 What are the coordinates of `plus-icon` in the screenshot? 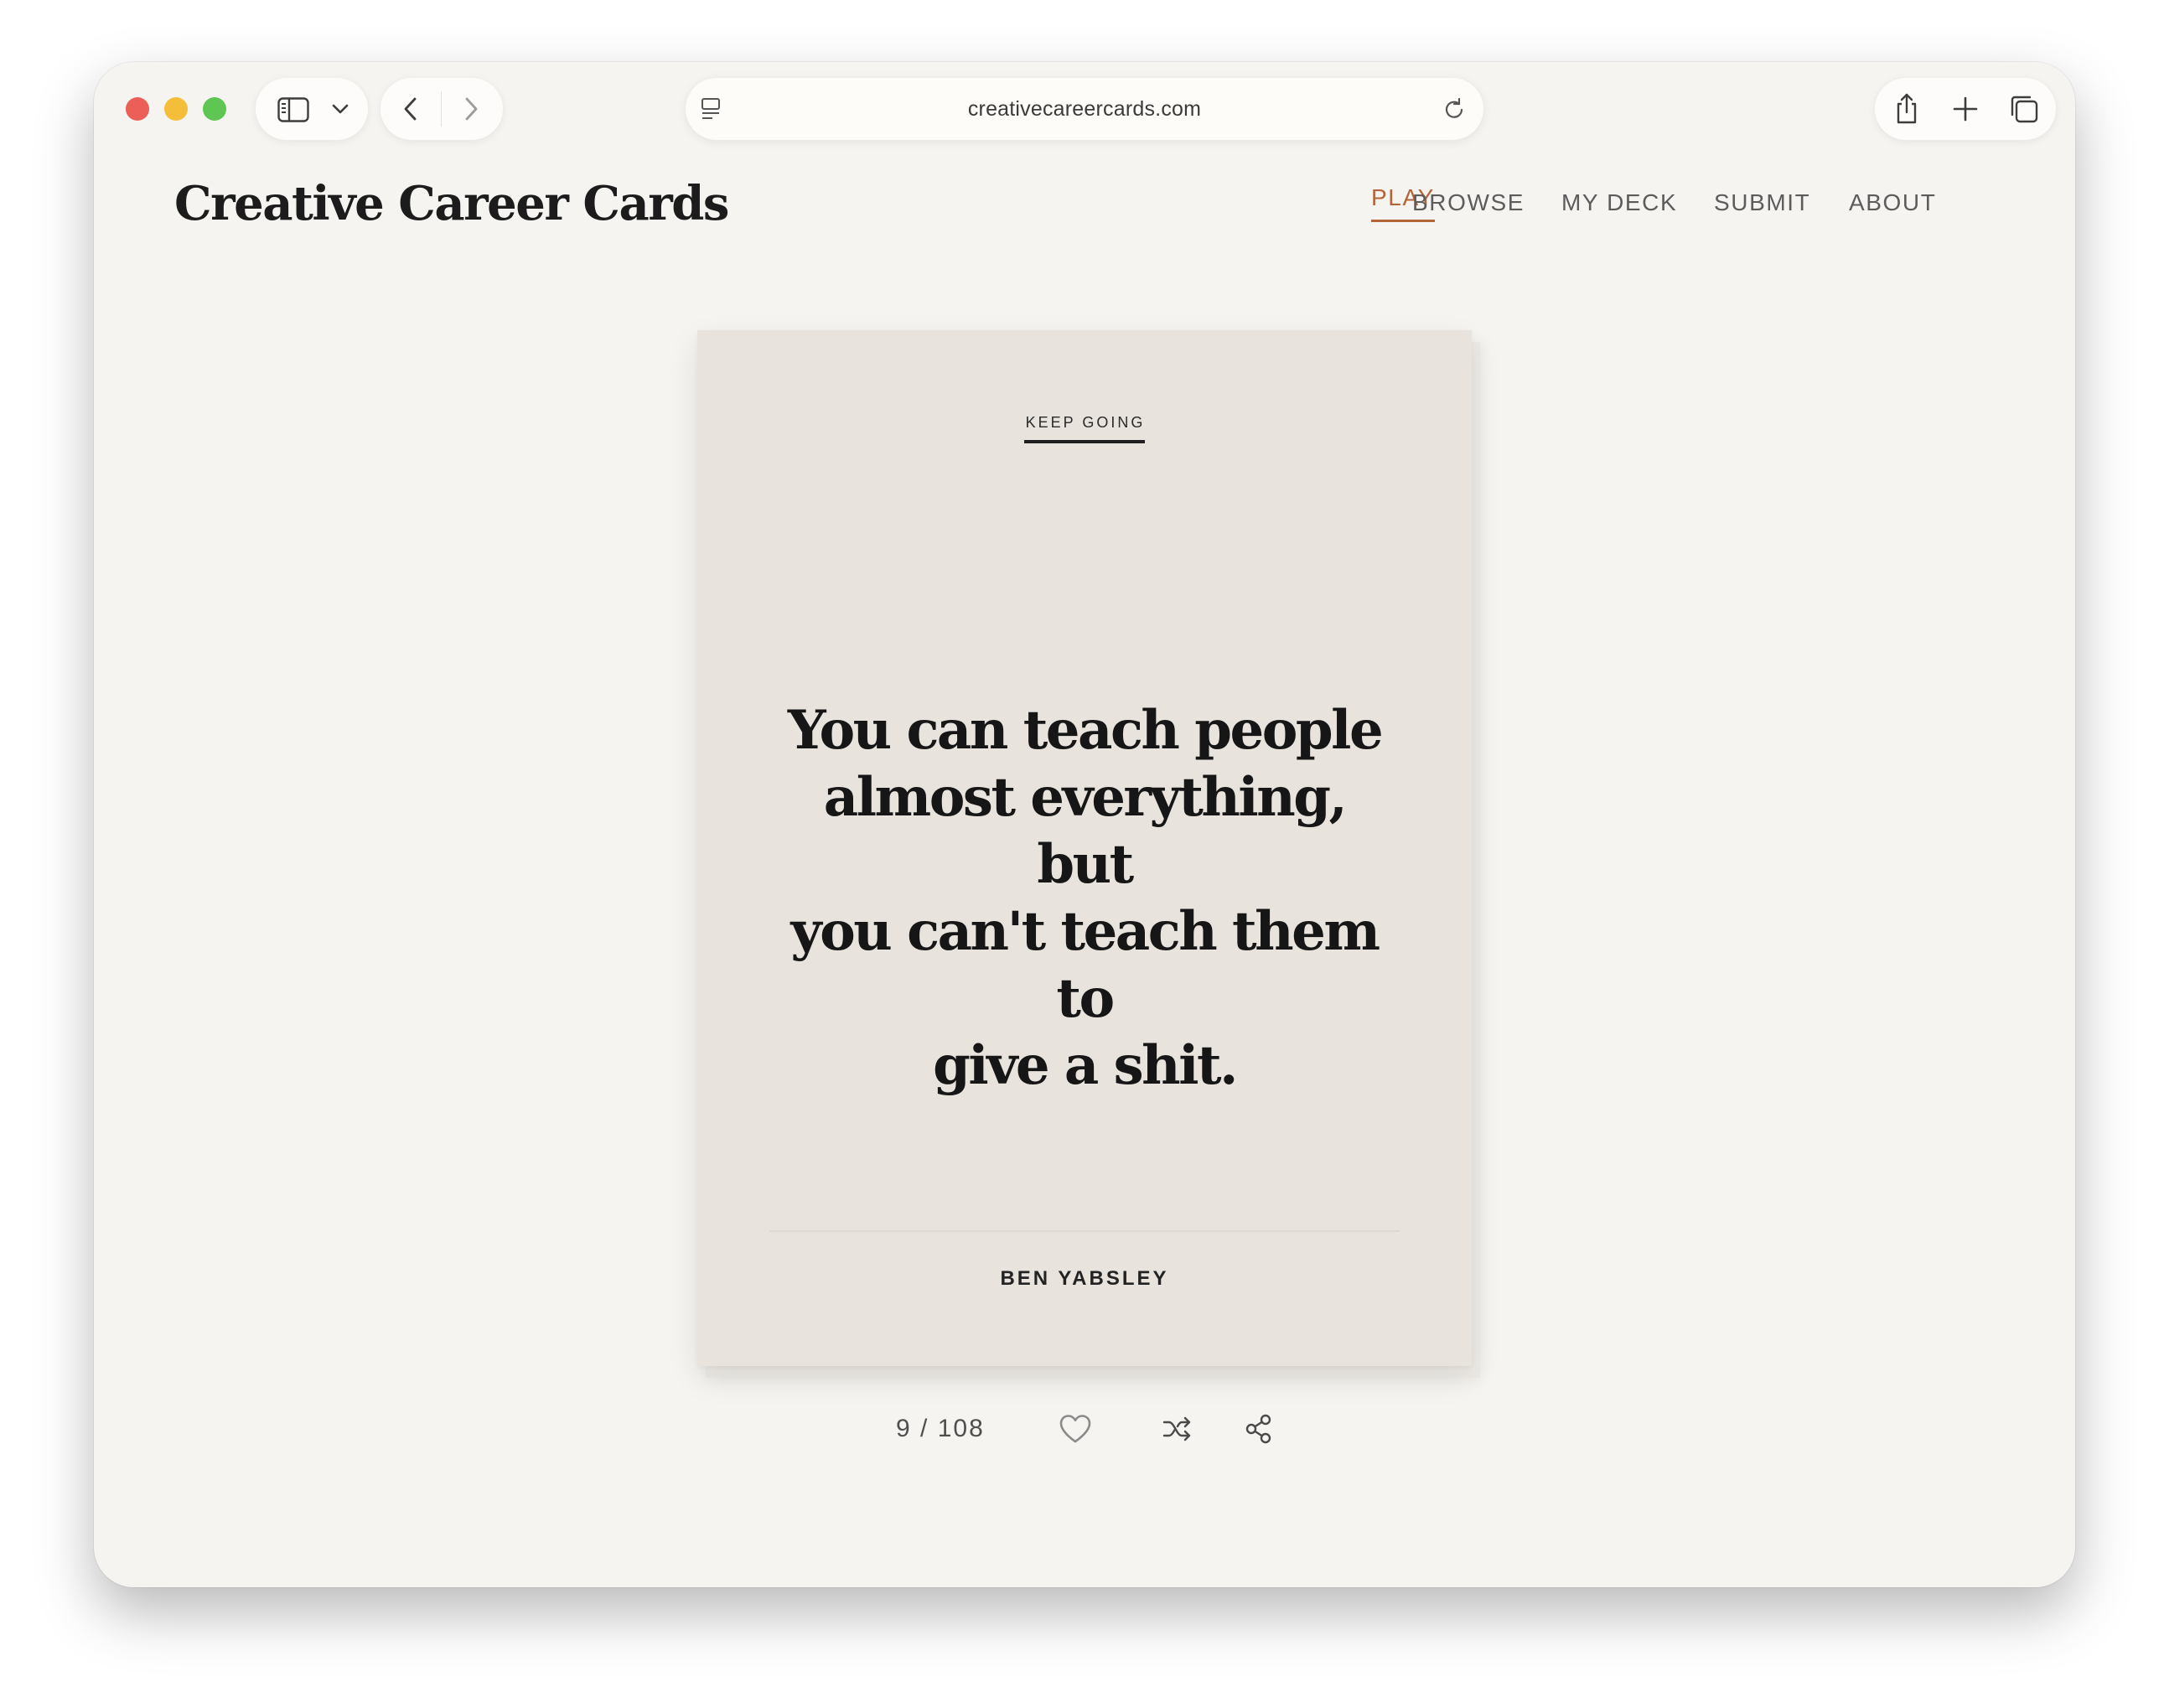 It's located at (1965, 109).